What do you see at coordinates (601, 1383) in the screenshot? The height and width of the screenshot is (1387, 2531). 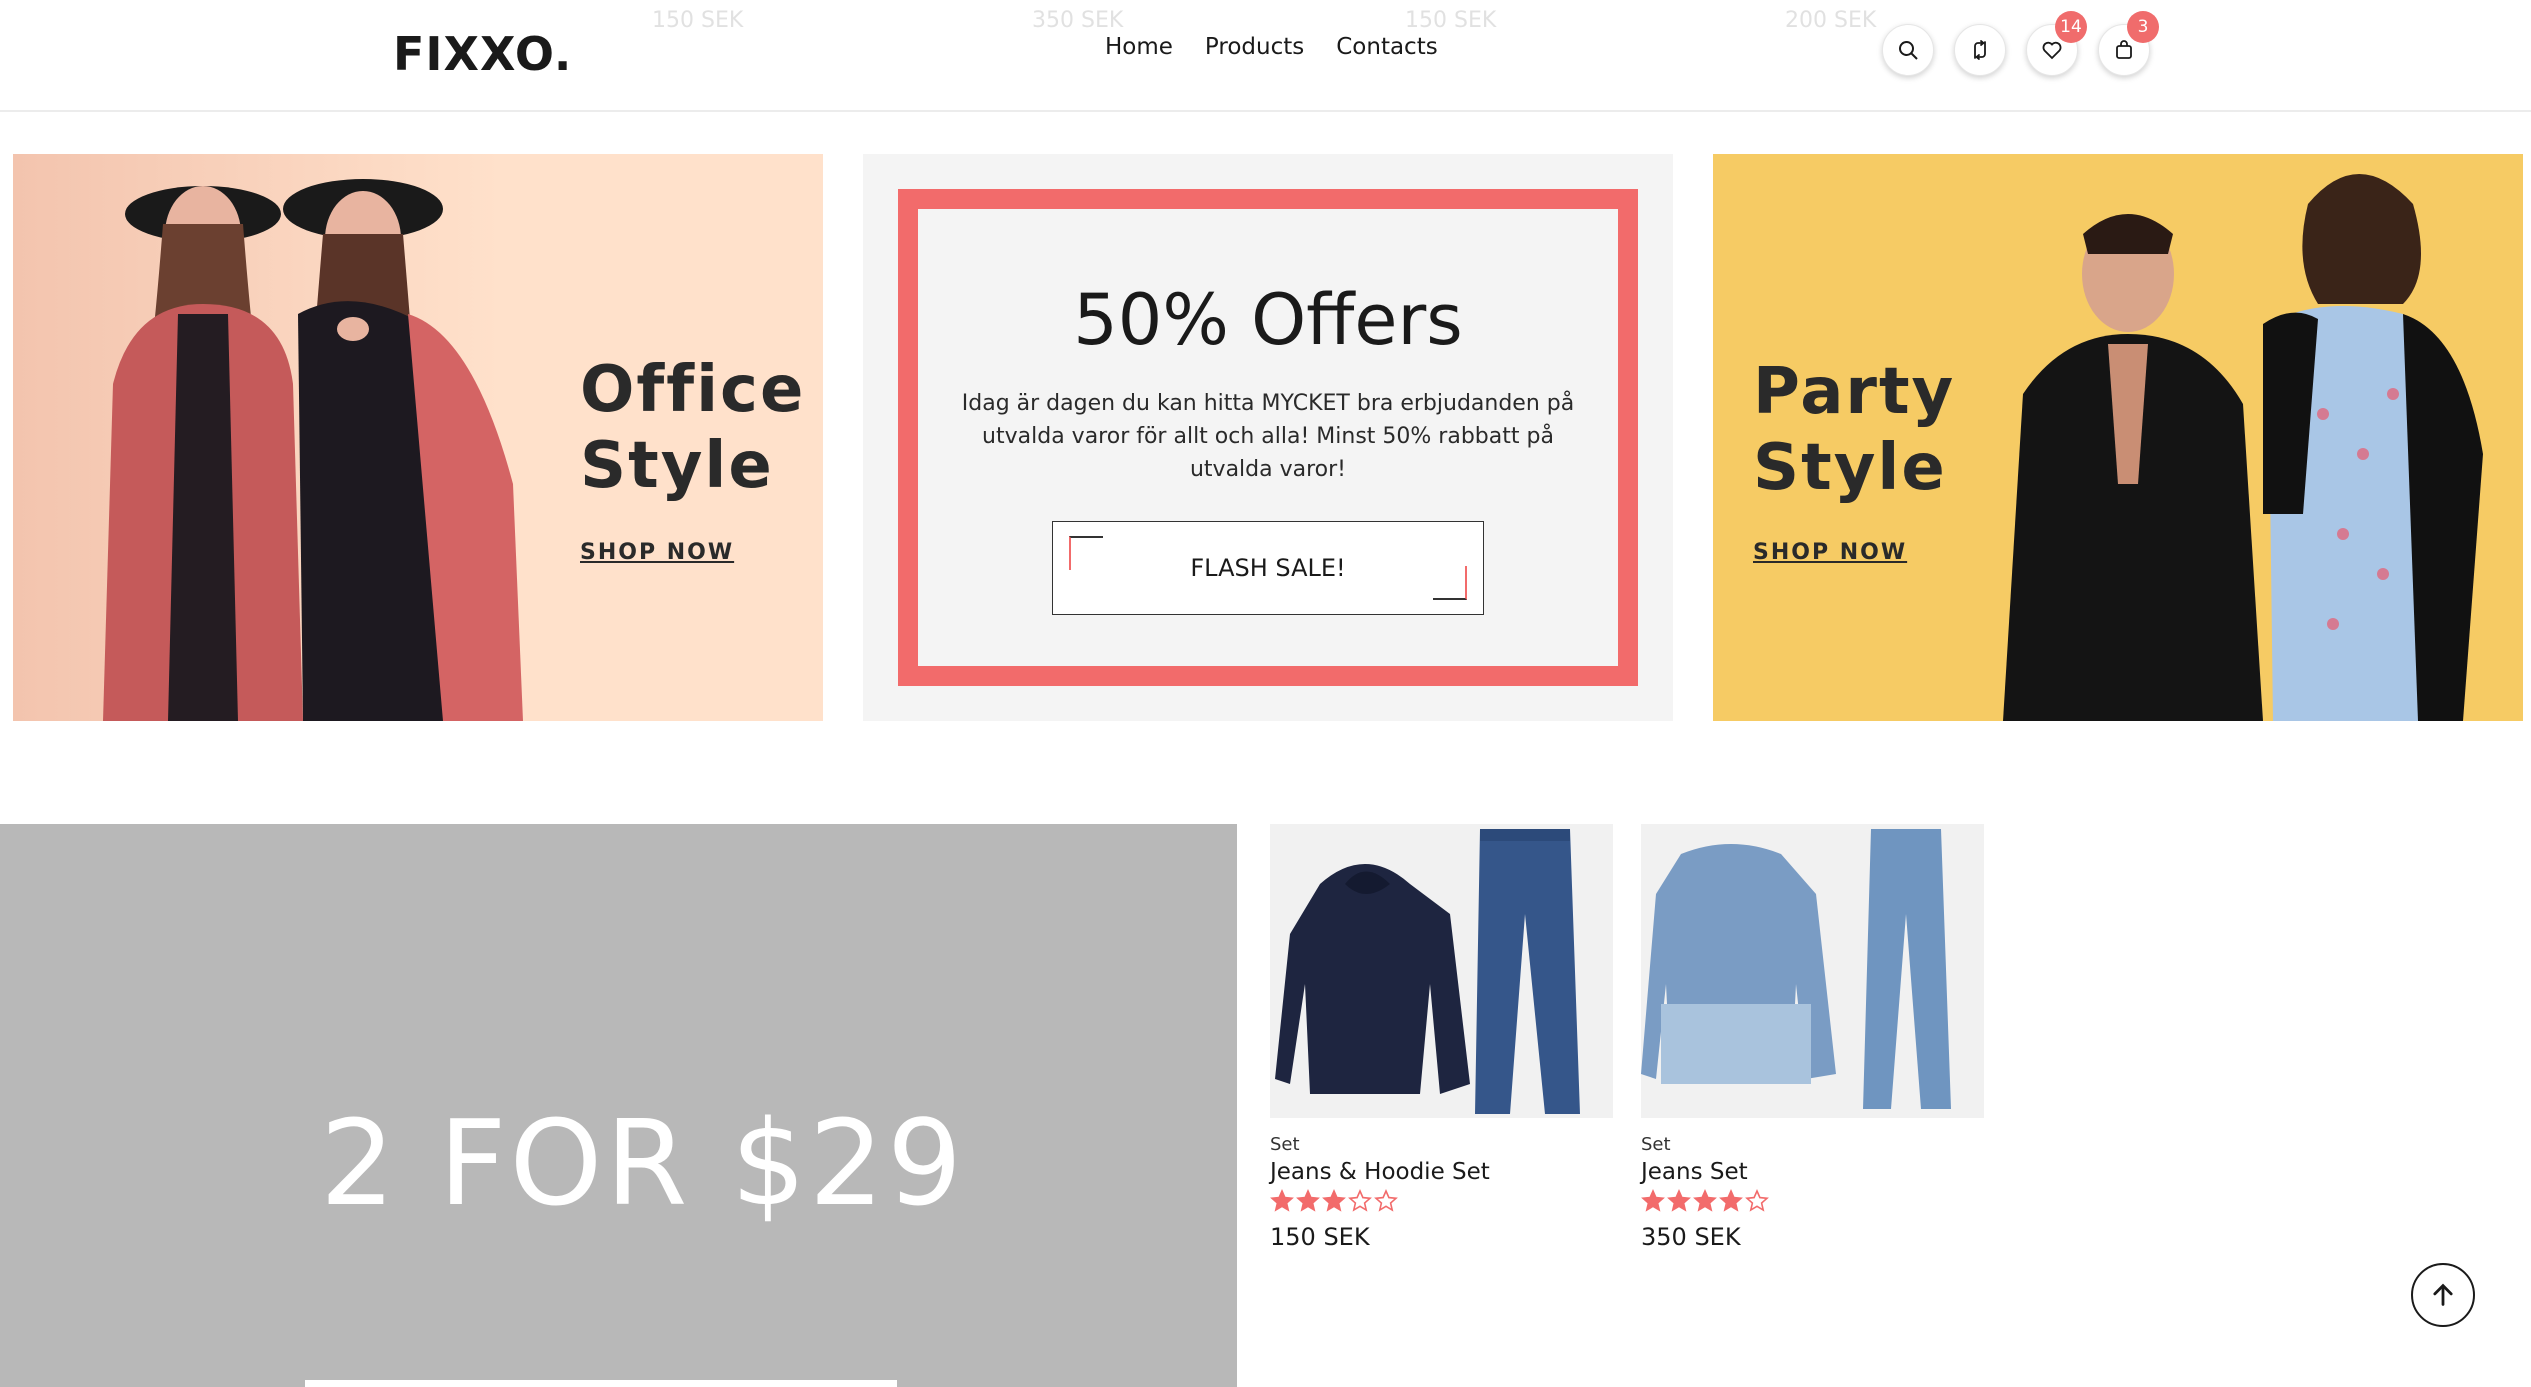 I see `promo-button` at bounding box center [601, 1383].